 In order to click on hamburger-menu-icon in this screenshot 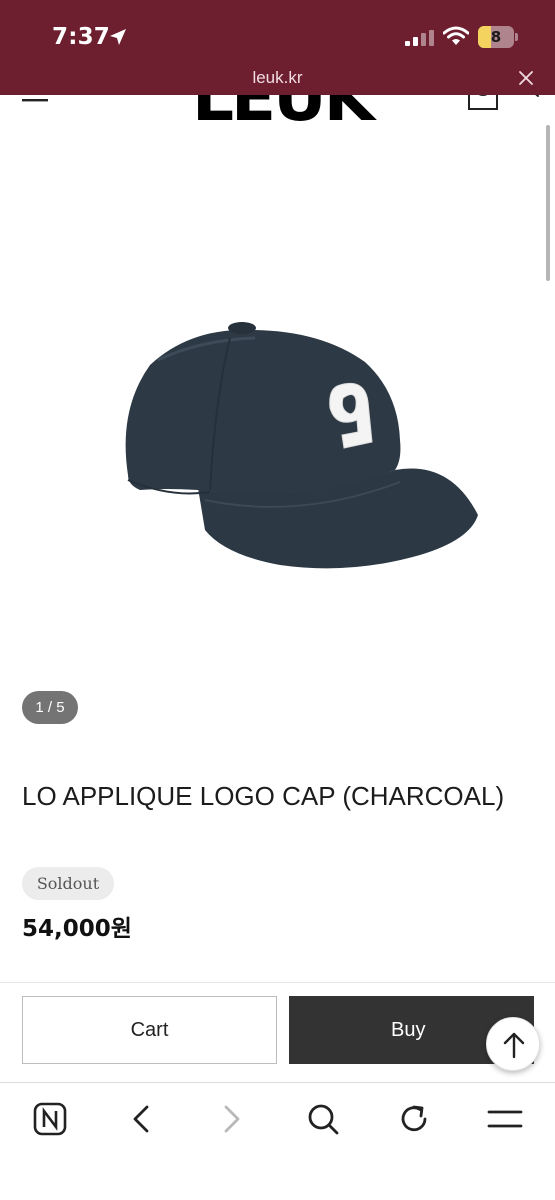, I will do `click(35, 101)`.